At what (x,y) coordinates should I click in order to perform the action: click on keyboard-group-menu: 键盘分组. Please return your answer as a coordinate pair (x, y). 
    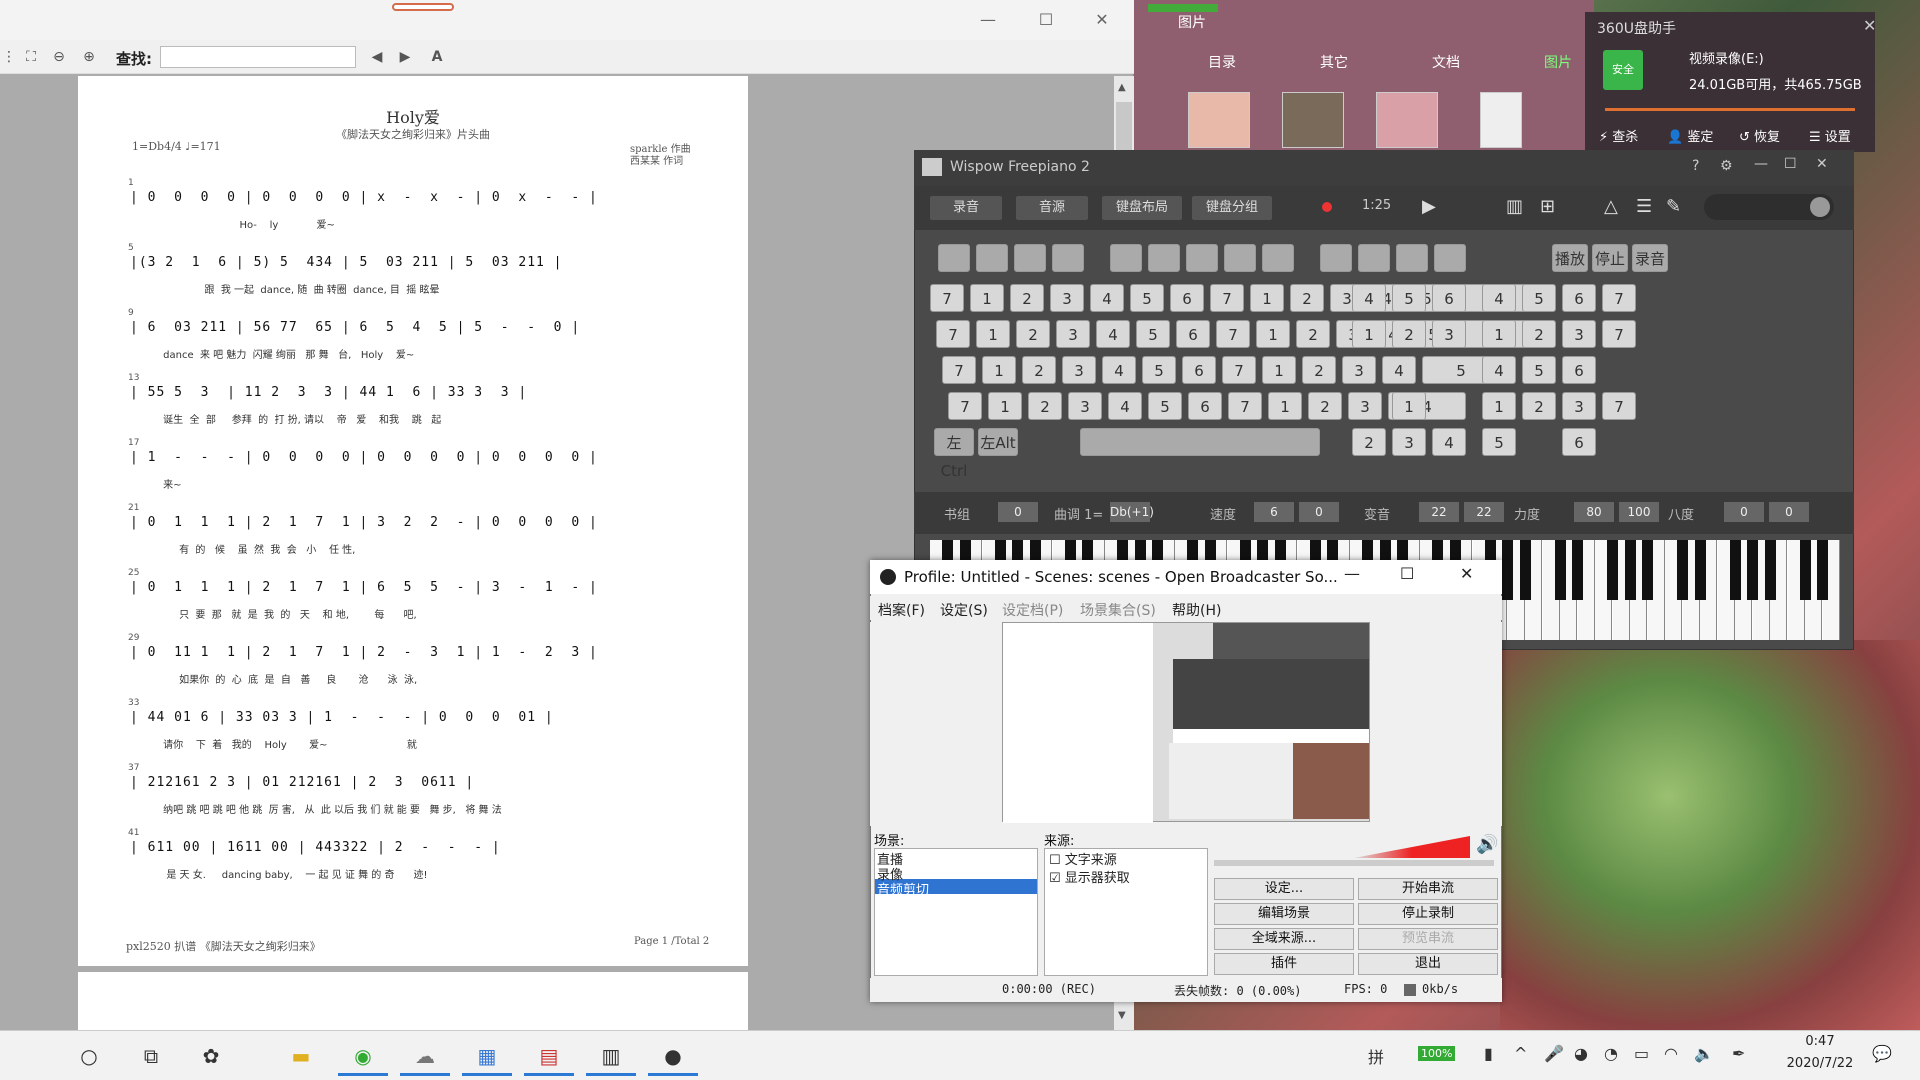
    Looking at the image, I should click on (1232, 208).